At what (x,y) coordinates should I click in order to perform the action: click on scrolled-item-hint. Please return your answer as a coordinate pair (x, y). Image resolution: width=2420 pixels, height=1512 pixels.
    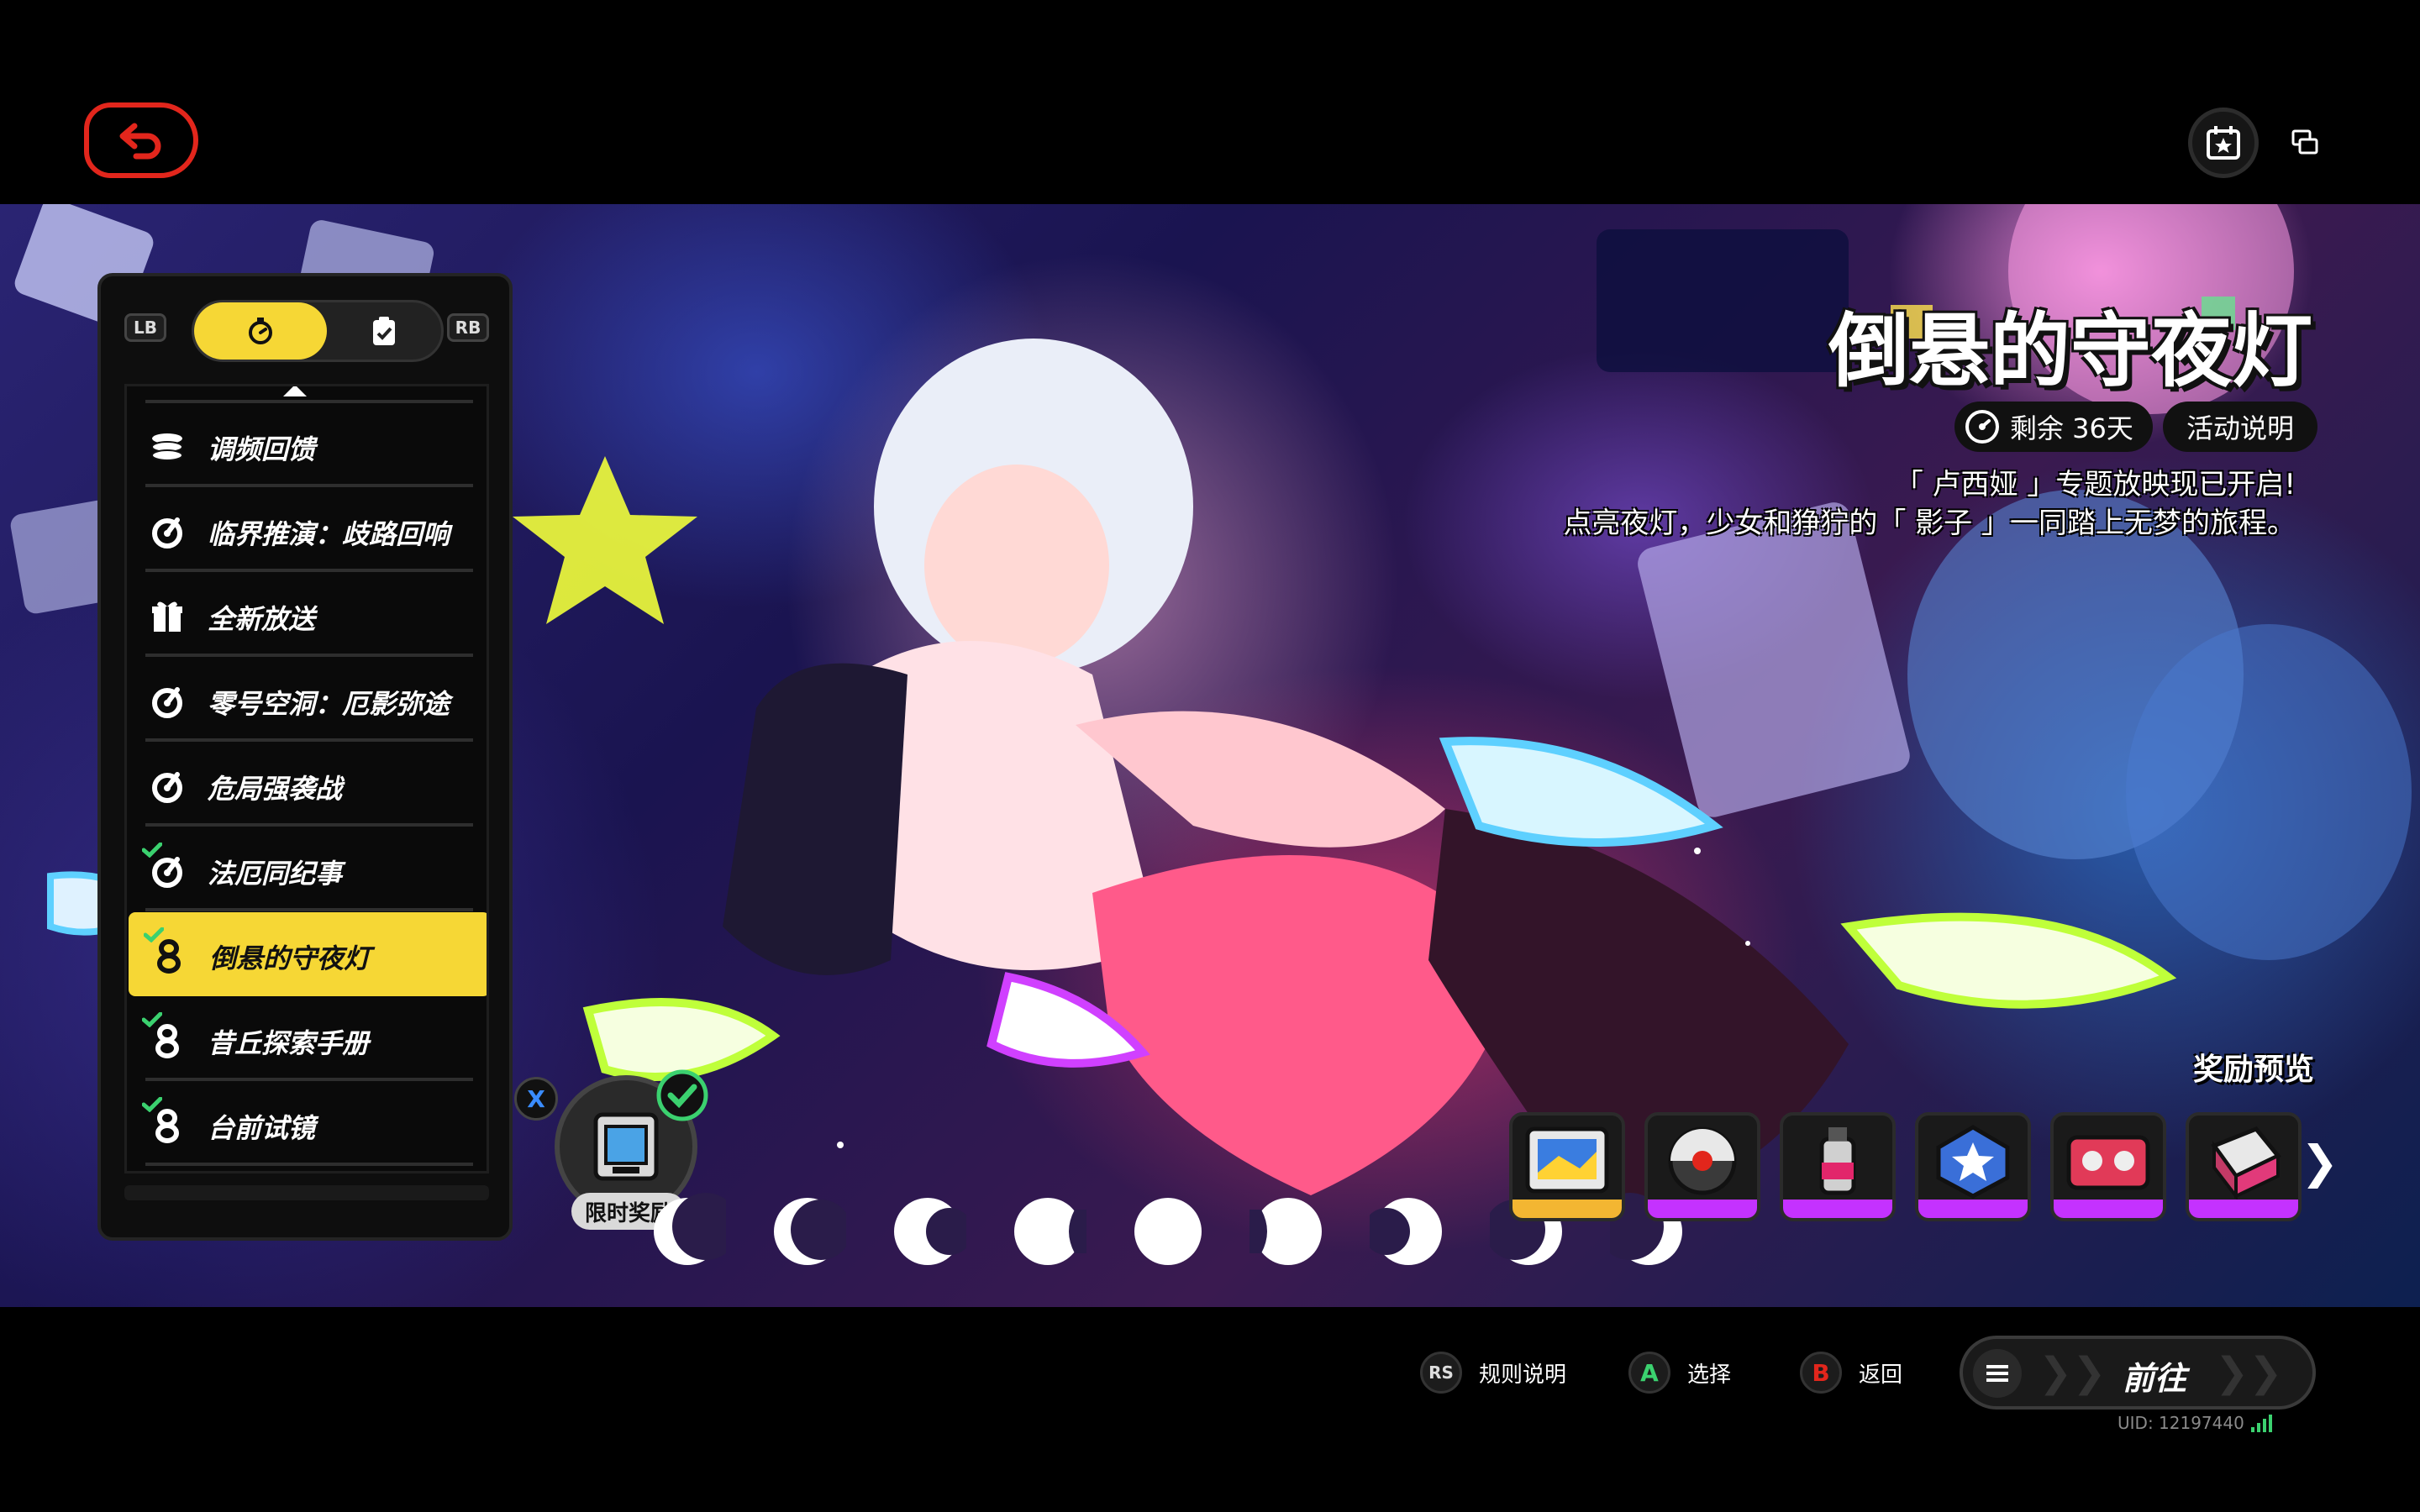
    Looking at the image, I should click on (307, 394).